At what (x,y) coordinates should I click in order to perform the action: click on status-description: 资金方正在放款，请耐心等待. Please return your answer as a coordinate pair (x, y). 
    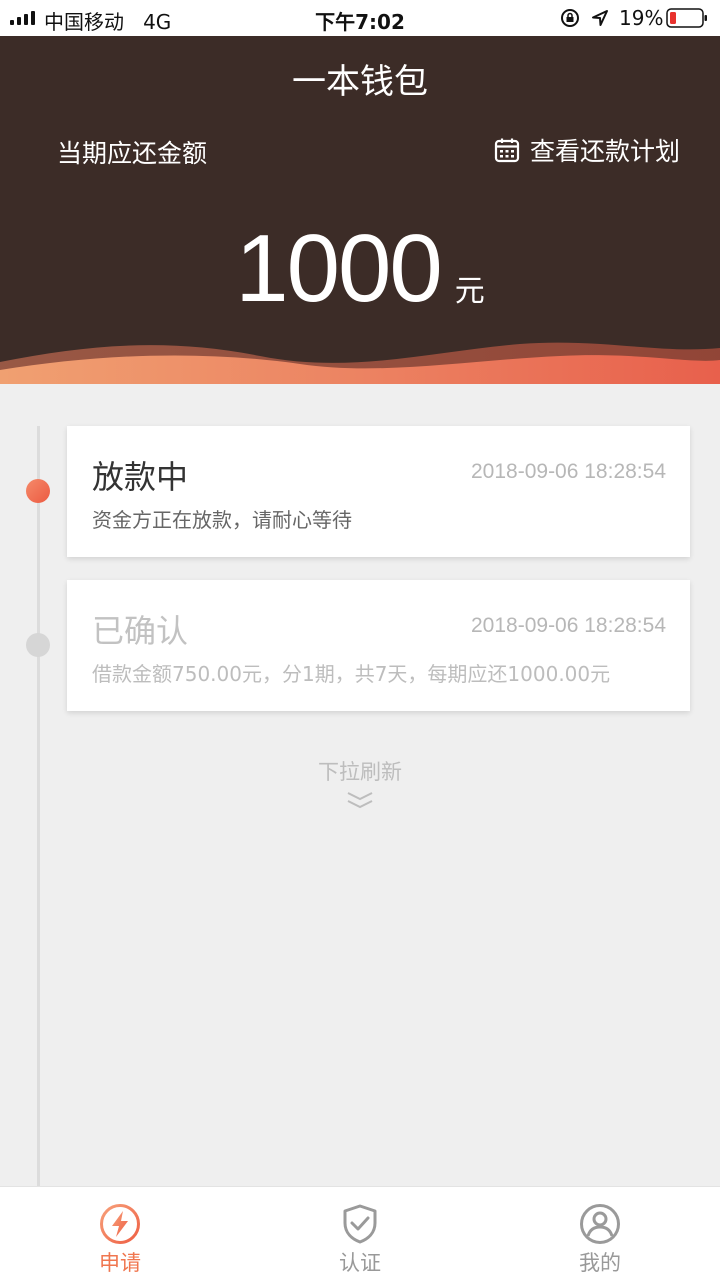
    Looking at the image, I should click on (222, 520).